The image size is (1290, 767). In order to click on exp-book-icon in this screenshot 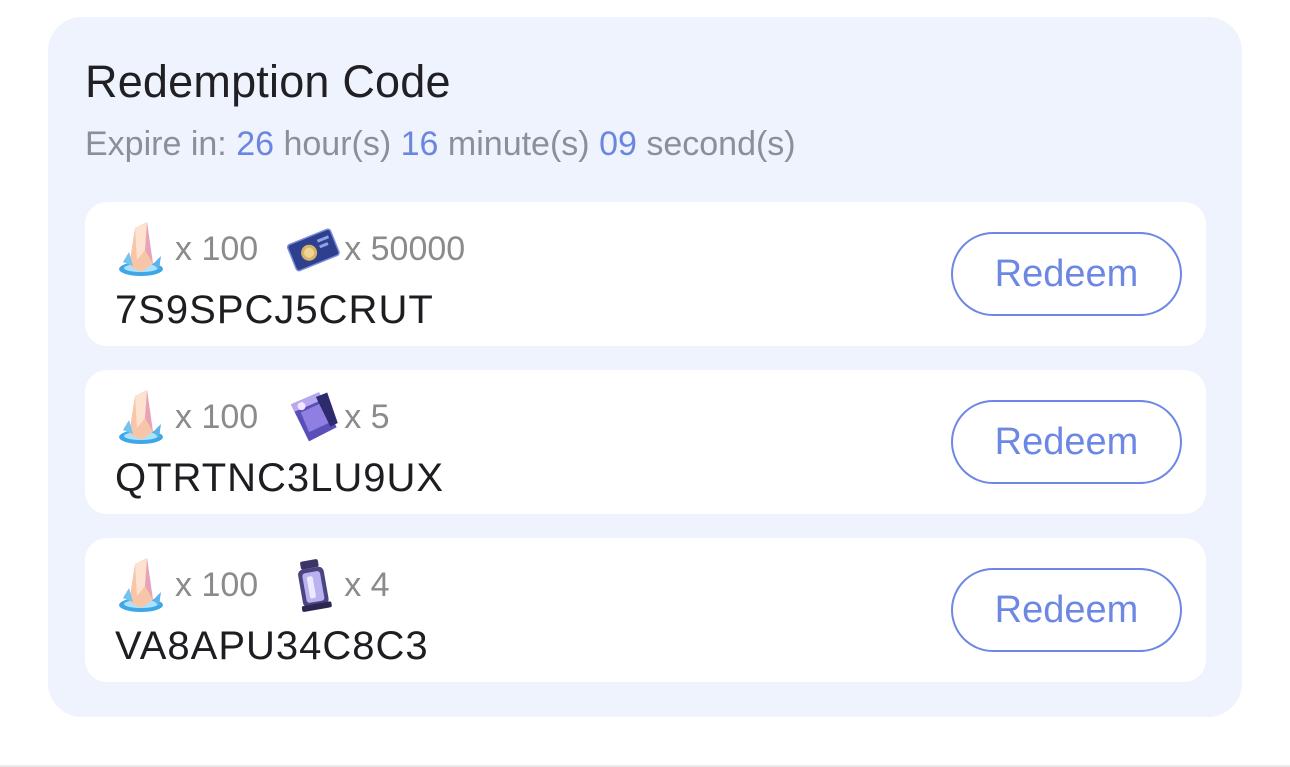, I will do `click(314, 417)`.